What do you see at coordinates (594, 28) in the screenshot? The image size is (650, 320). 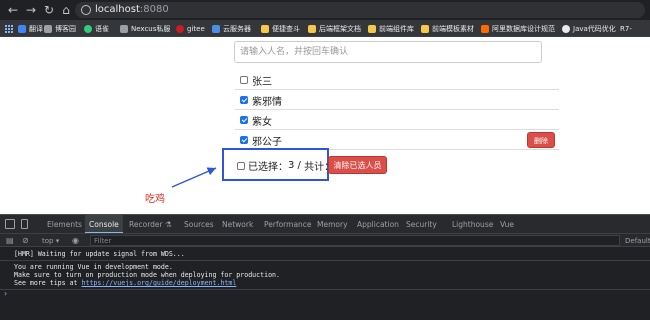 I see `bookmark-label: Java代码优化` at bounding box center [594, 28].